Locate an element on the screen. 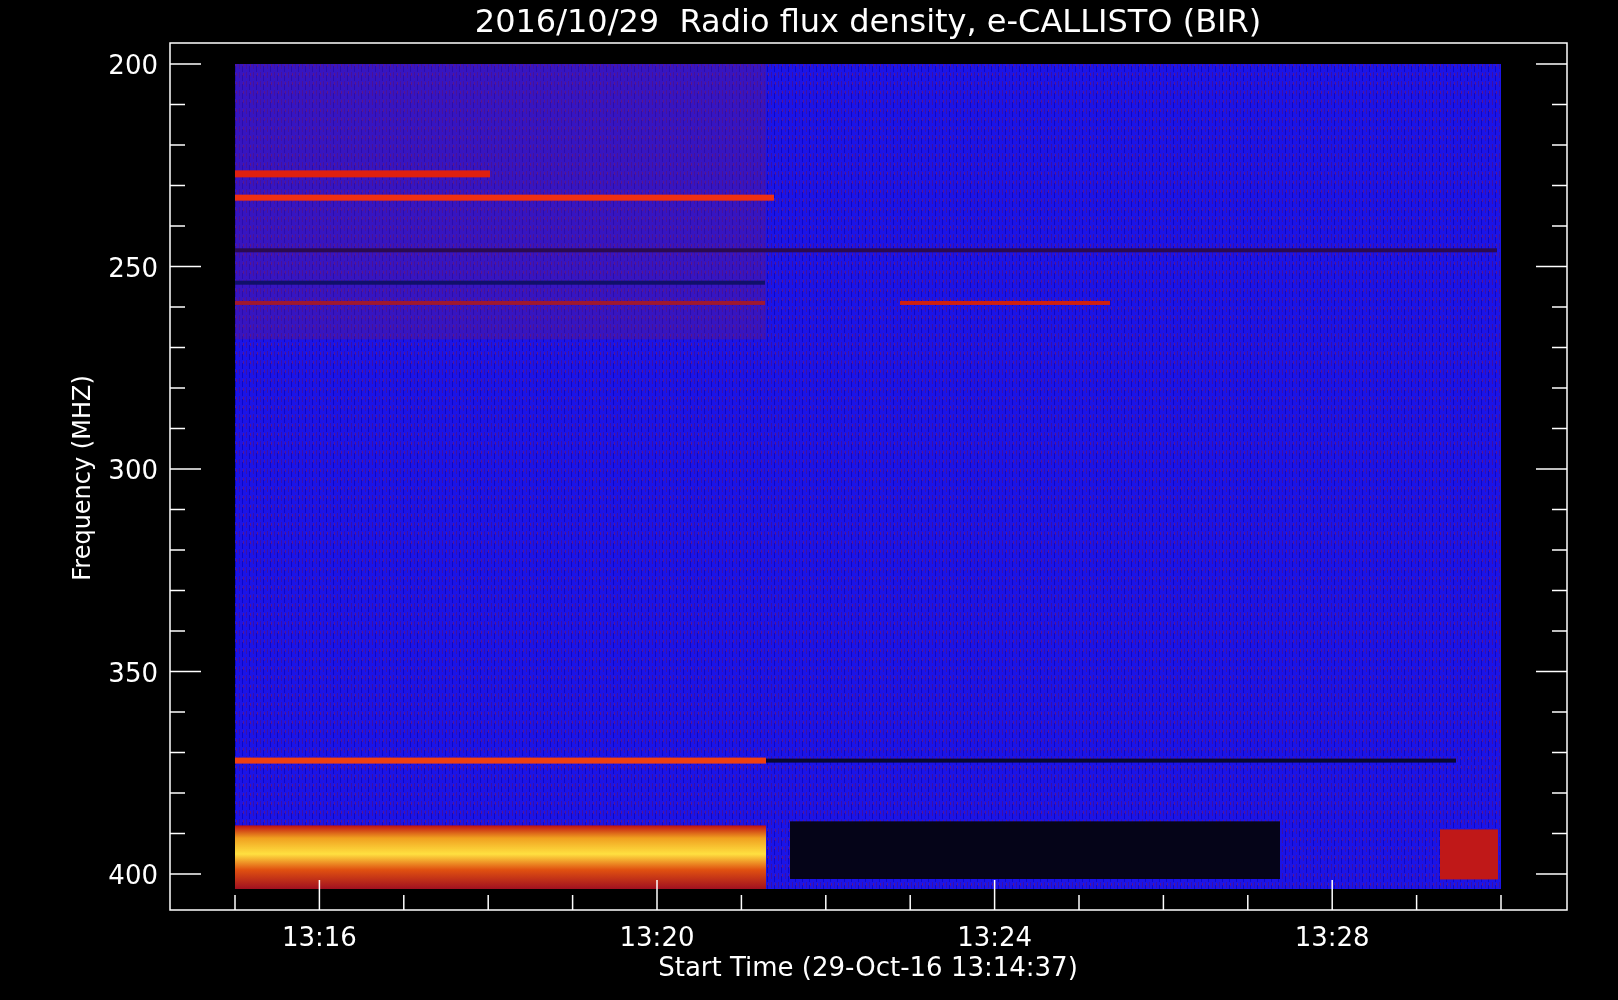 This screenshot has height=1000, width=1618. tick-label: 13:24 is located at coordinates (995, 937).